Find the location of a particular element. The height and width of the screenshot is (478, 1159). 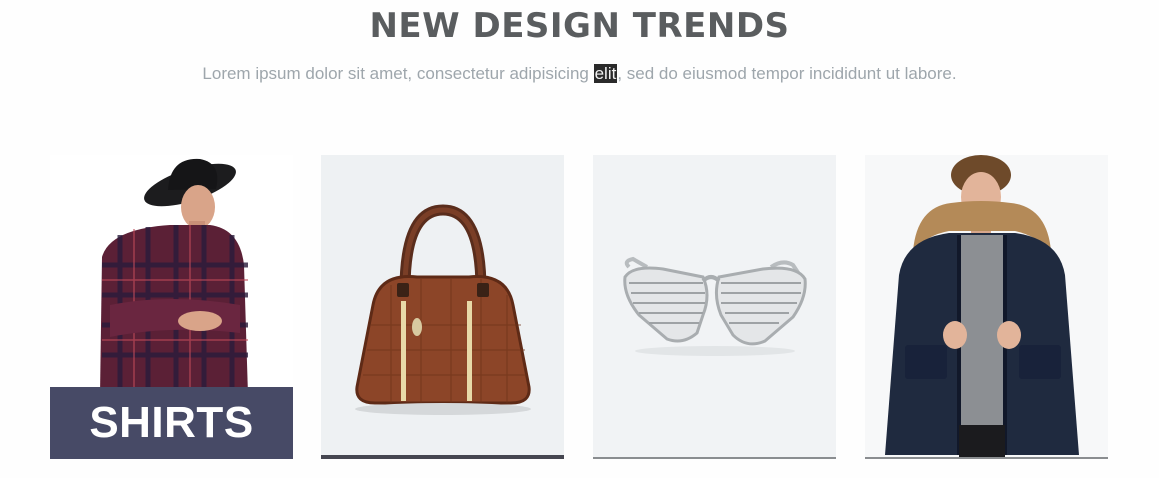

shutter-shades-sunglasses-image is located at coordinates (715, 306).